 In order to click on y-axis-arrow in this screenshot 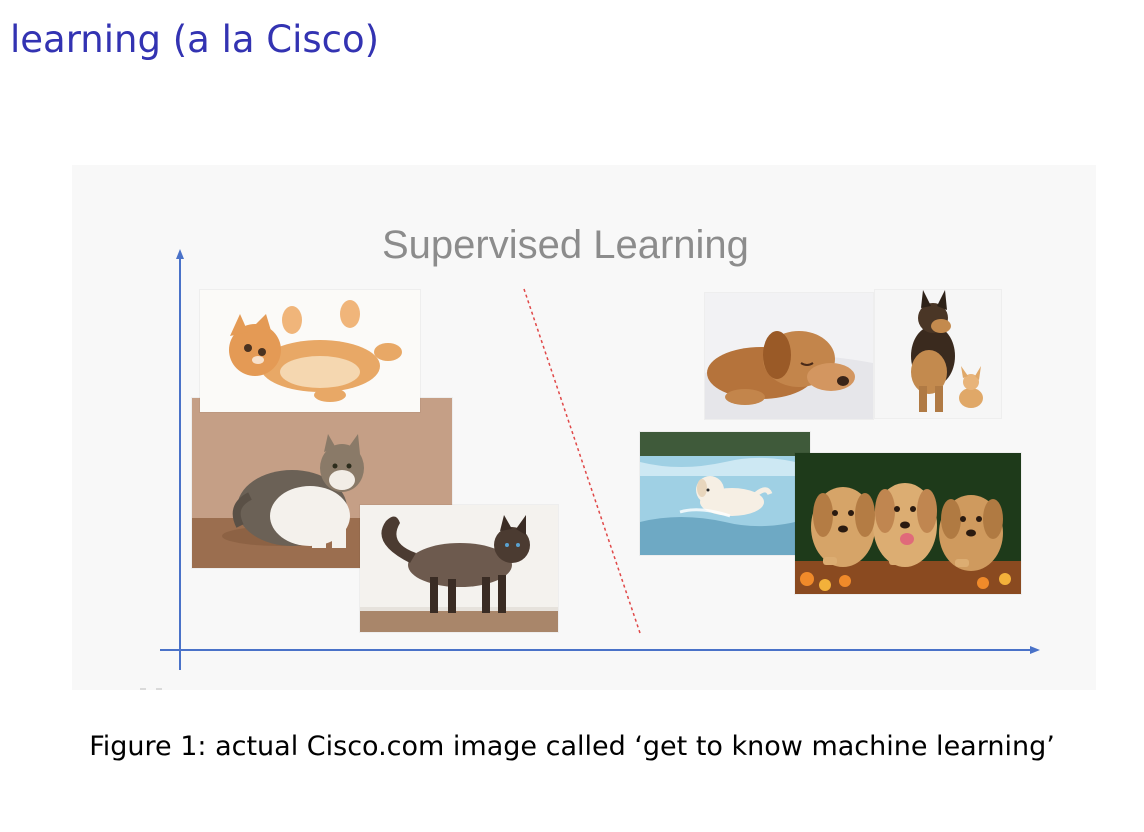, I will do `click(180, 254)`.